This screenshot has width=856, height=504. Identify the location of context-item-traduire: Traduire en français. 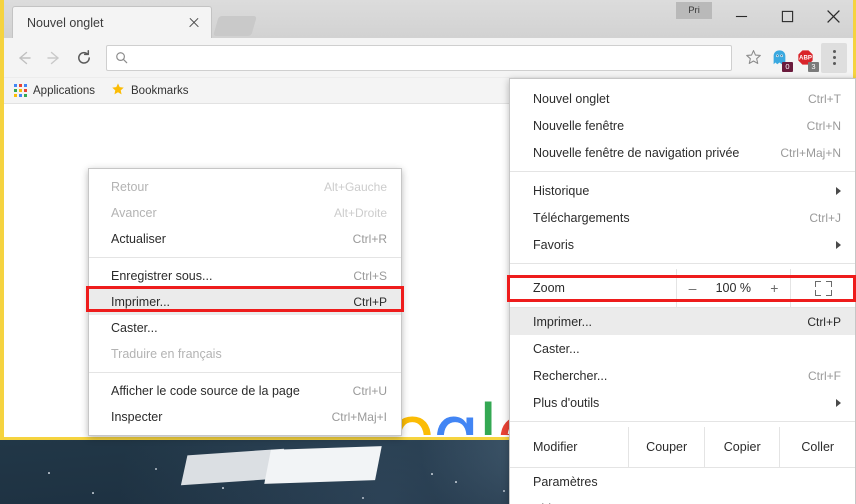
(245, 354).